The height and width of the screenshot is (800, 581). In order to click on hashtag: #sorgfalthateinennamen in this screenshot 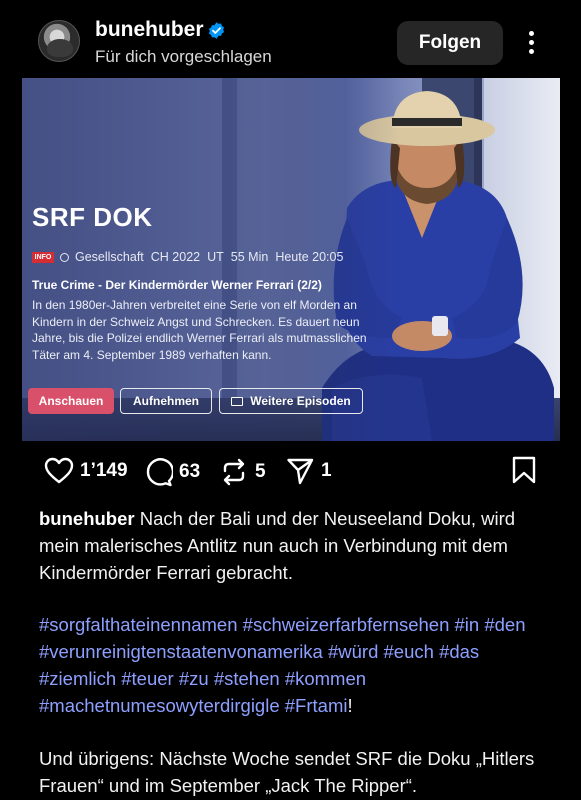, I will do `click(138, 624)`.